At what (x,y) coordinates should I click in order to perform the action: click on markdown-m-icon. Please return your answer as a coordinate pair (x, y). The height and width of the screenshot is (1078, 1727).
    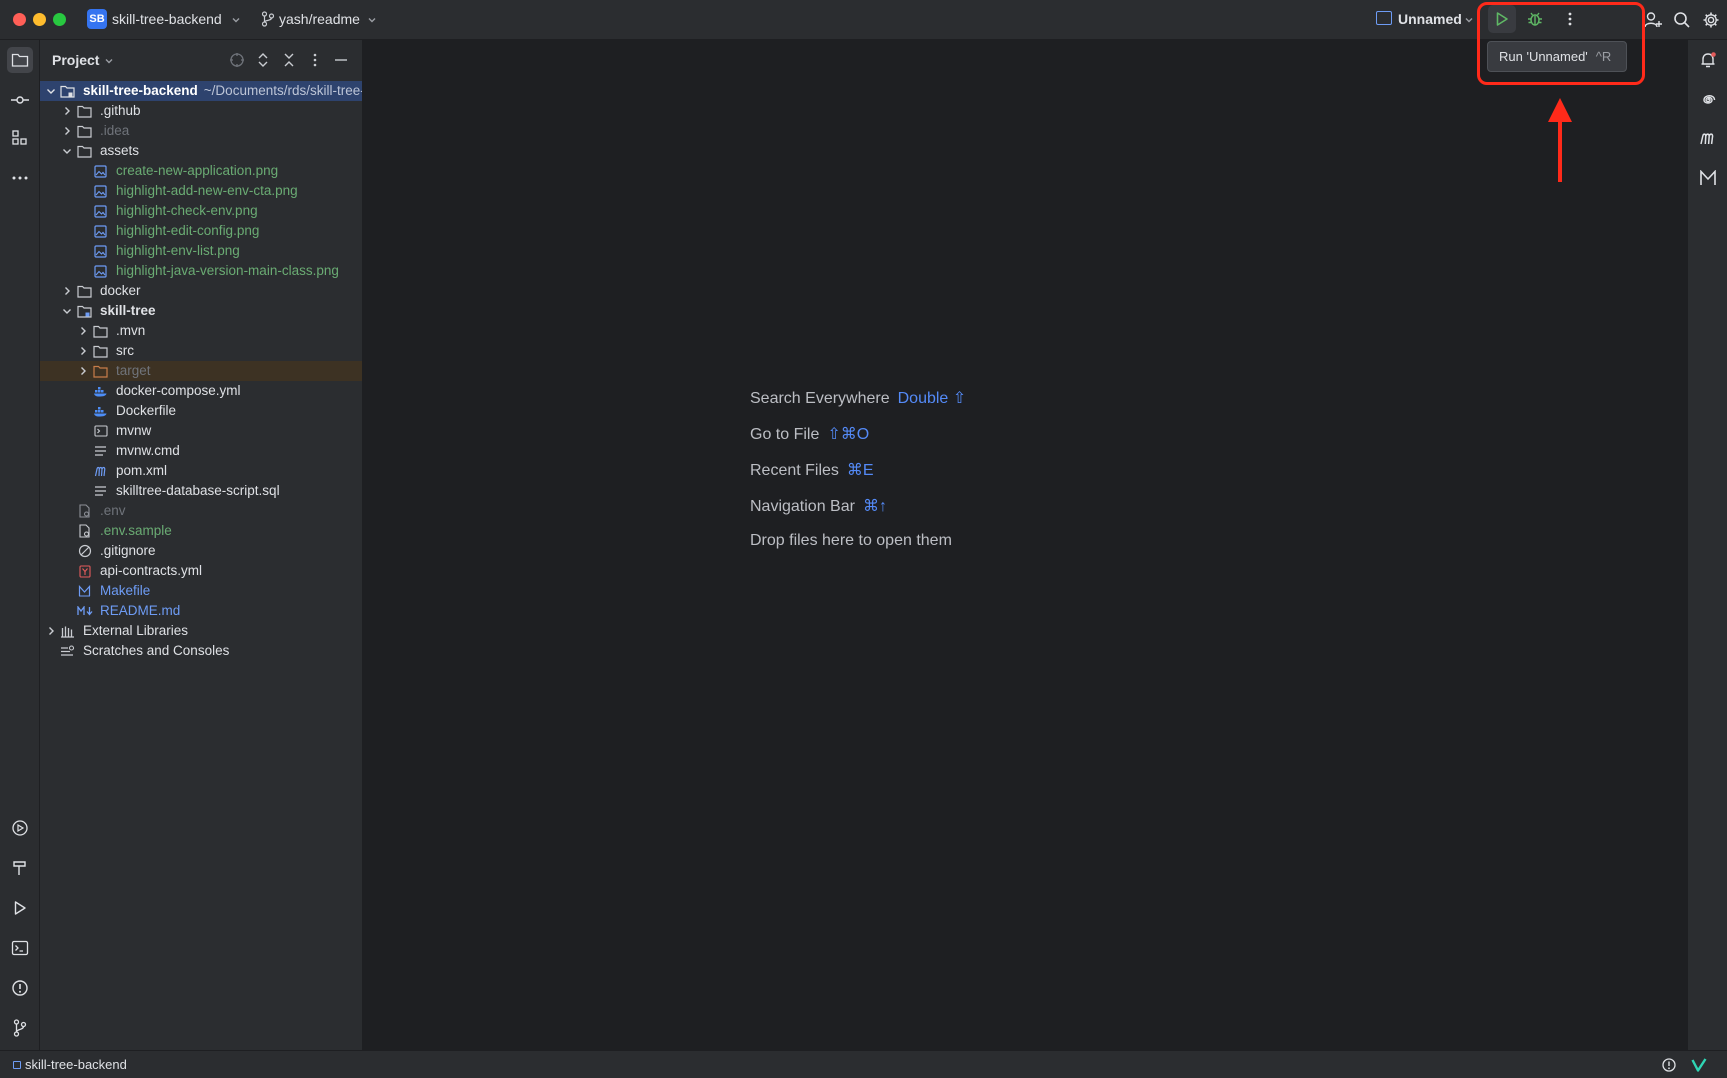
    Looking at the image, I should click on (1708, 177).